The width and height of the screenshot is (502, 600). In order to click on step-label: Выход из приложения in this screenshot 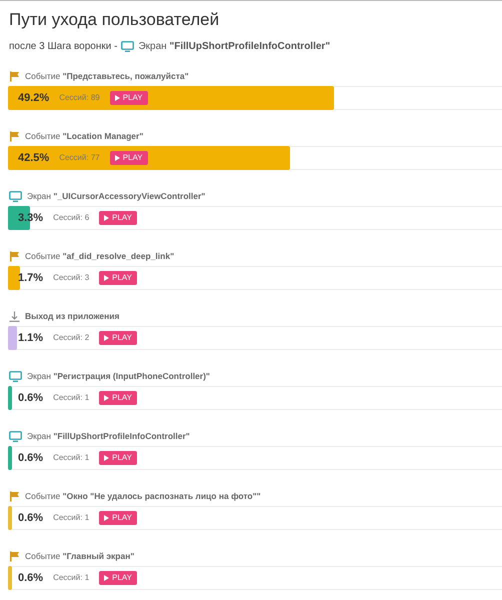, I will do `click(72, 316)`.